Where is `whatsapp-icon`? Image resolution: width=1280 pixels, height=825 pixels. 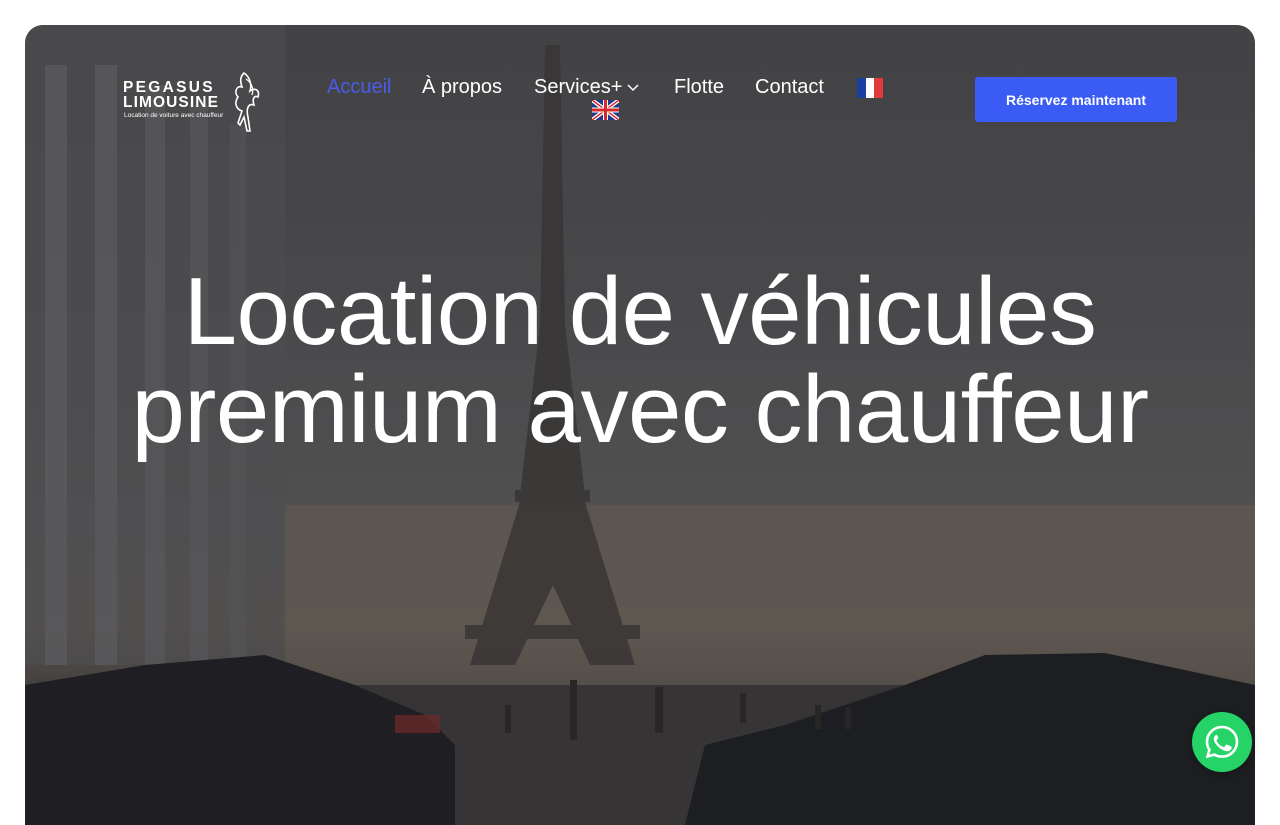
whatsapp-icon is located at coordinates (1222, 742).